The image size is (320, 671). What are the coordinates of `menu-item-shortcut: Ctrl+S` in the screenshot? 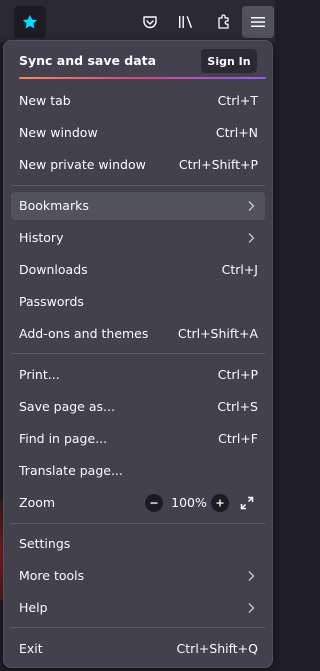 It's located at (237, 406).